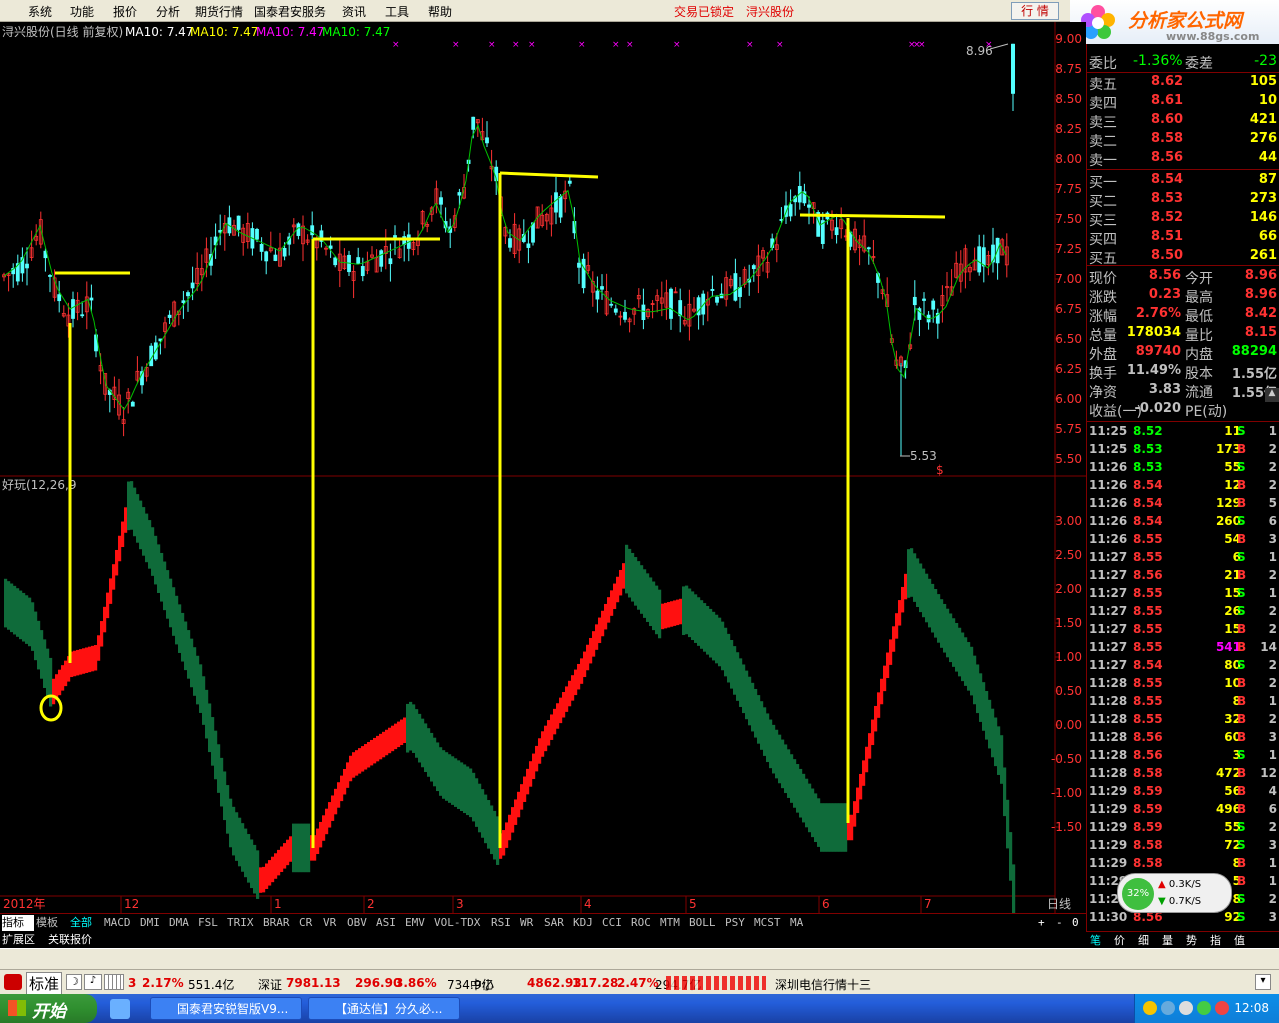  Describe the element at coordinates (86, 923) in the screenshot. I see `indicator-tab-全部: 全部` at that location.